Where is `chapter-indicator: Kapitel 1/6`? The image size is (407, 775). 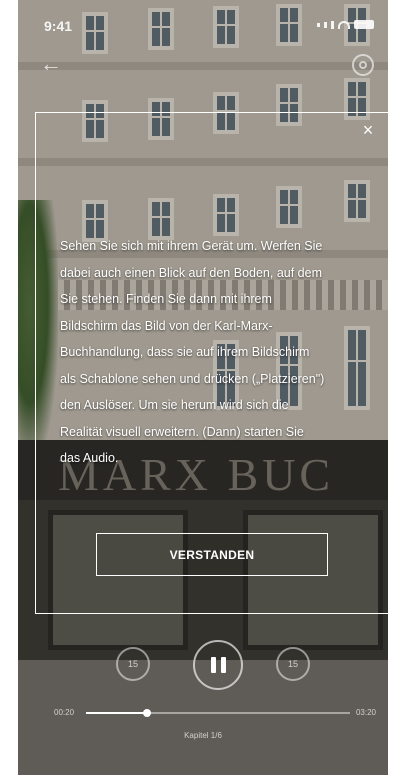
chapter-indicator: Kapitel 1/6 is located at coordinates (203, 735).